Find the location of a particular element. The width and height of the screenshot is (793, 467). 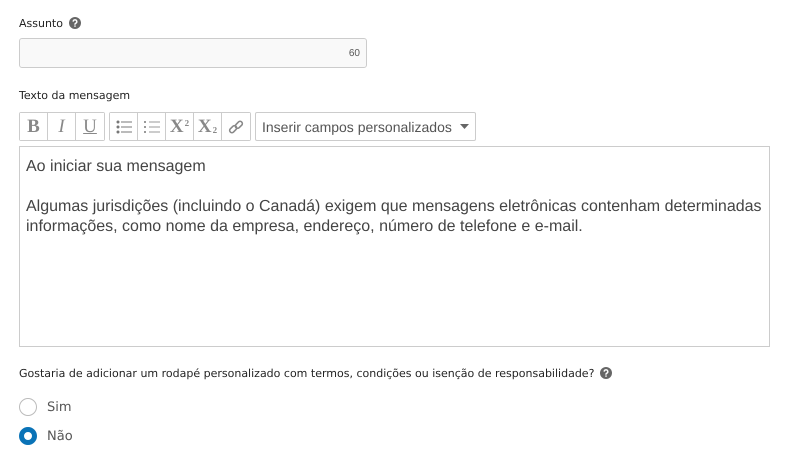

character-counter: 60 is located at coordinates (354, 53).